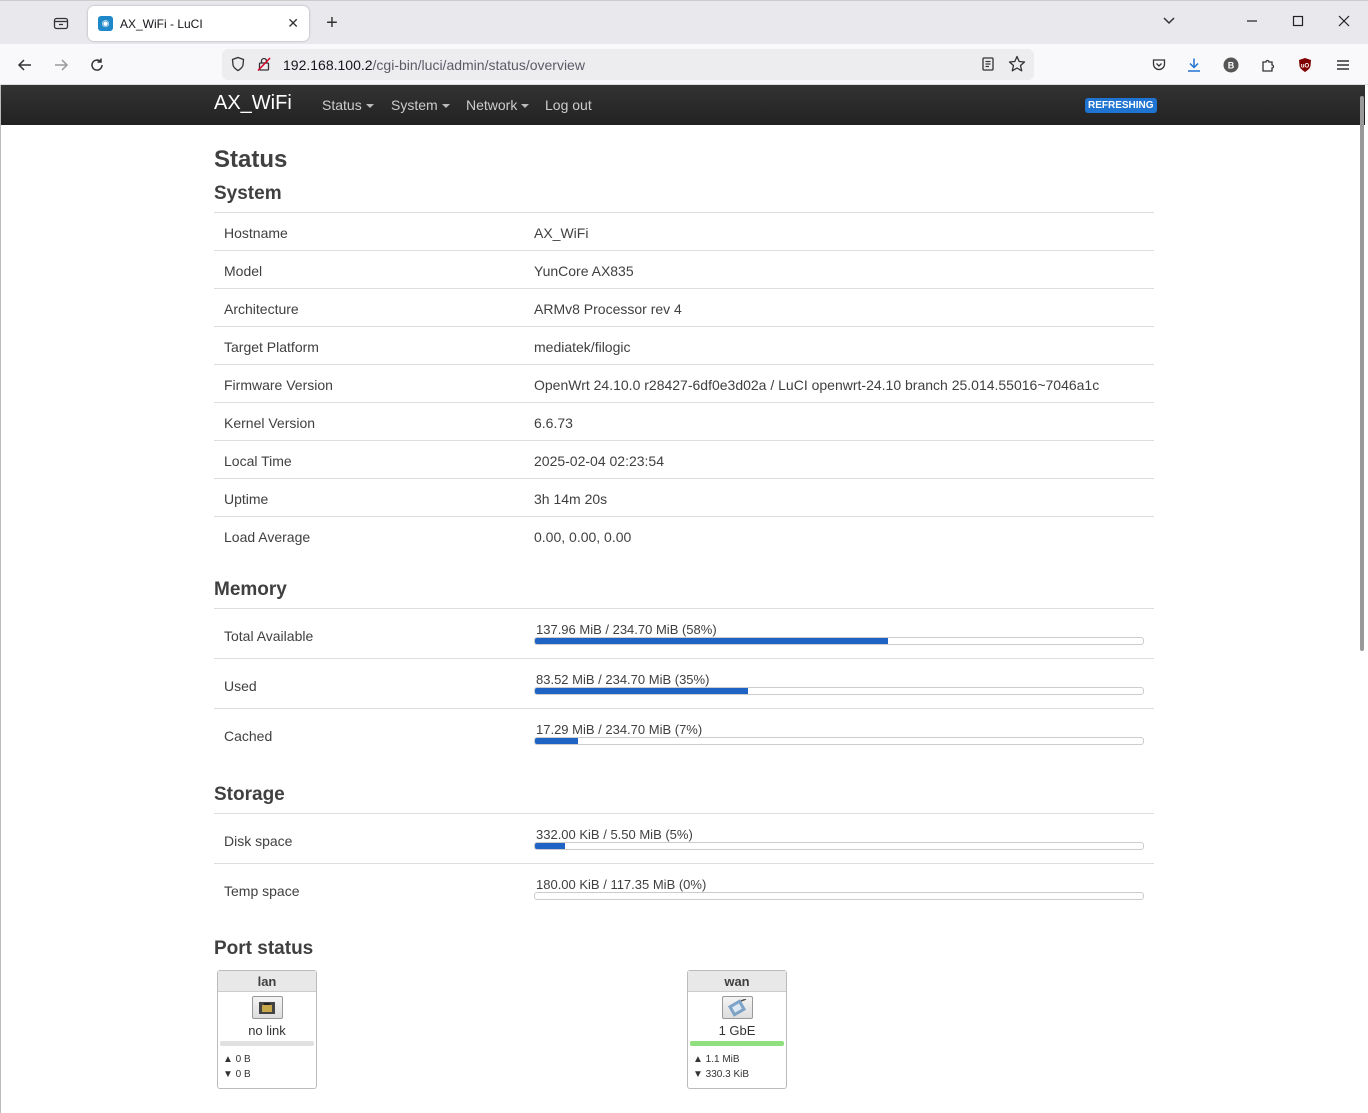  I want to click on menu-network: Network, so click(498, 105).